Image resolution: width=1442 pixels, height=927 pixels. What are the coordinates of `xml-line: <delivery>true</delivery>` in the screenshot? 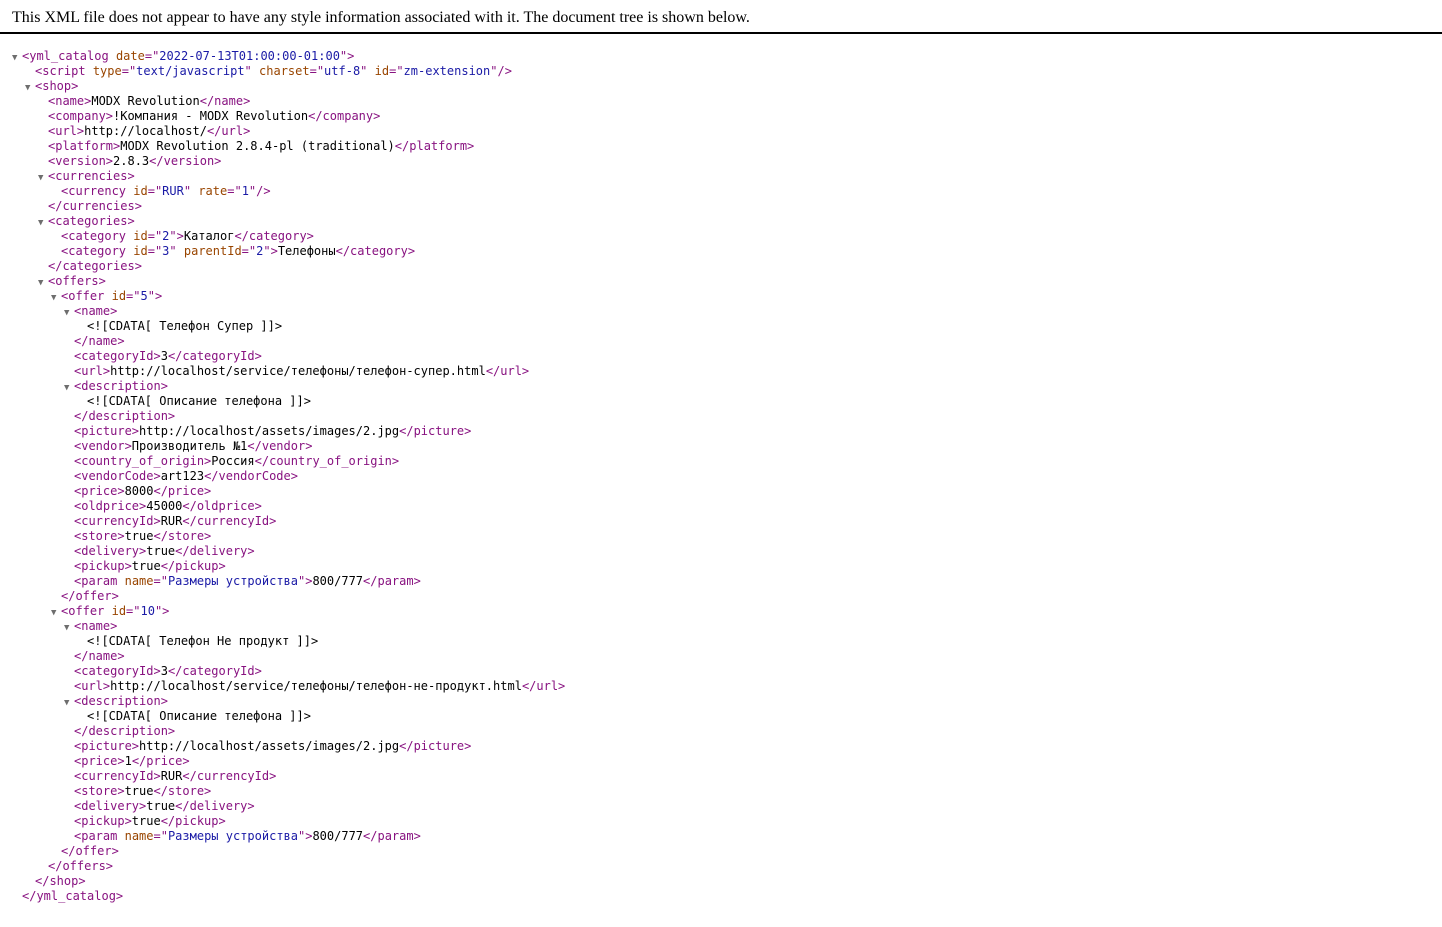 It's located at (282, 806).